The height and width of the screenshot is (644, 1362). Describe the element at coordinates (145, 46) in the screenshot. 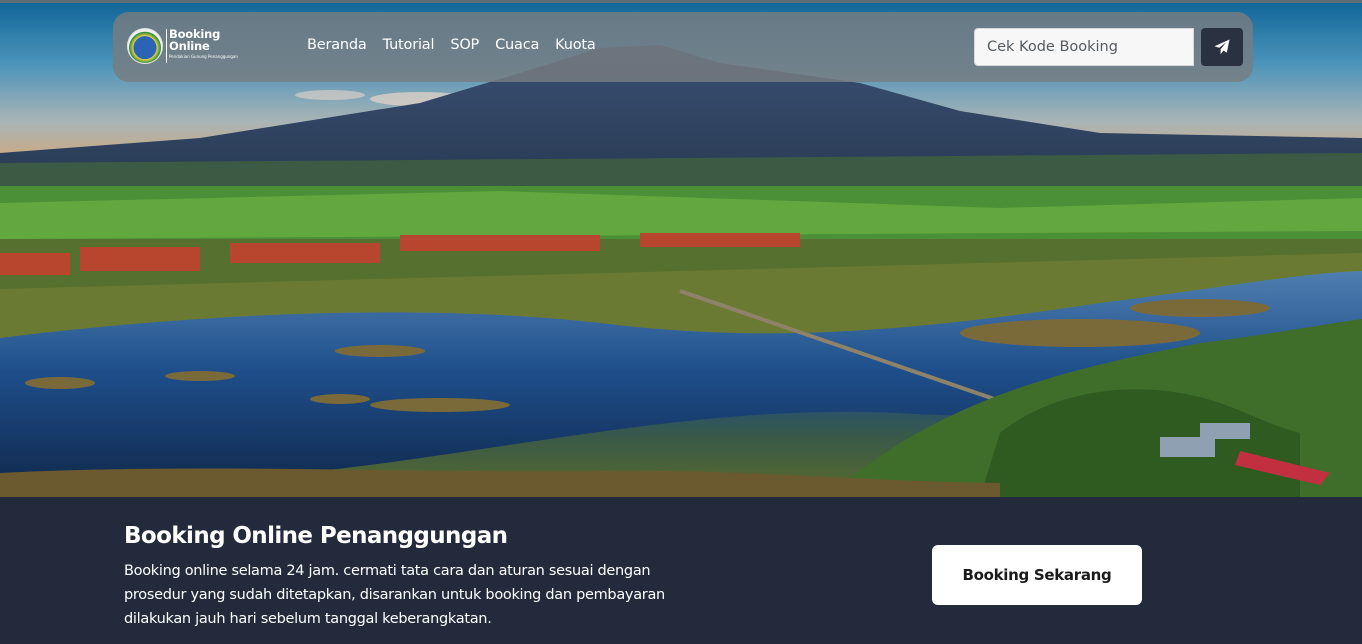

I see `mountain-emblem-icon` at that location.